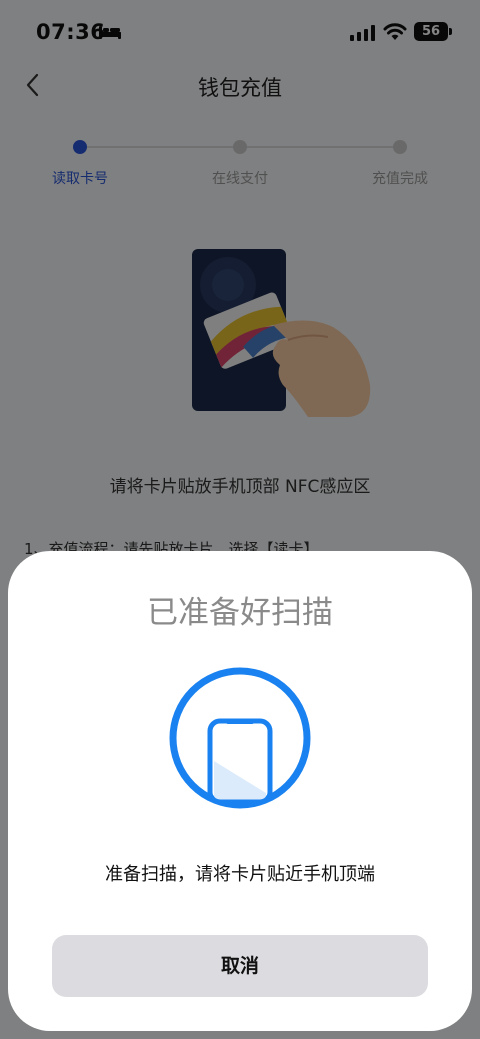  Describe the element at coordinates (240, 874) in the screenshot. I see `scan-instruction: 准备扫描，请将卡片贴近手机顶端` at that location.